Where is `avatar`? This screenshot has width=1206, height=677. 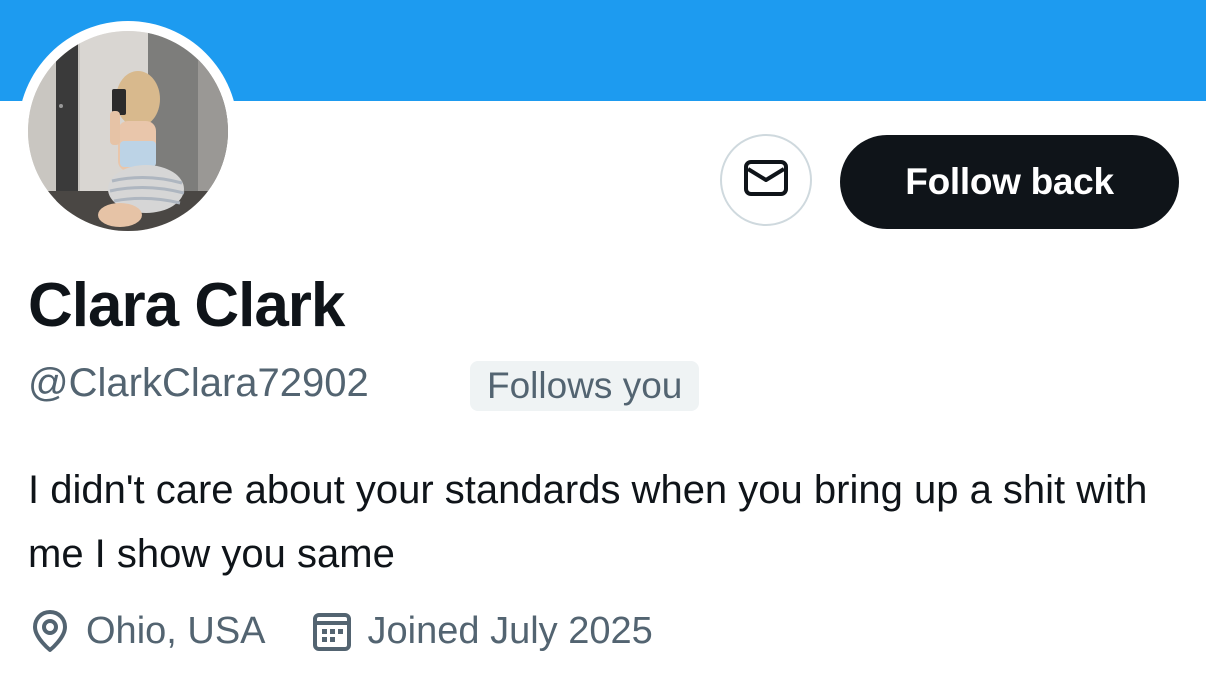
avatar is located at coordinates (128, 131).